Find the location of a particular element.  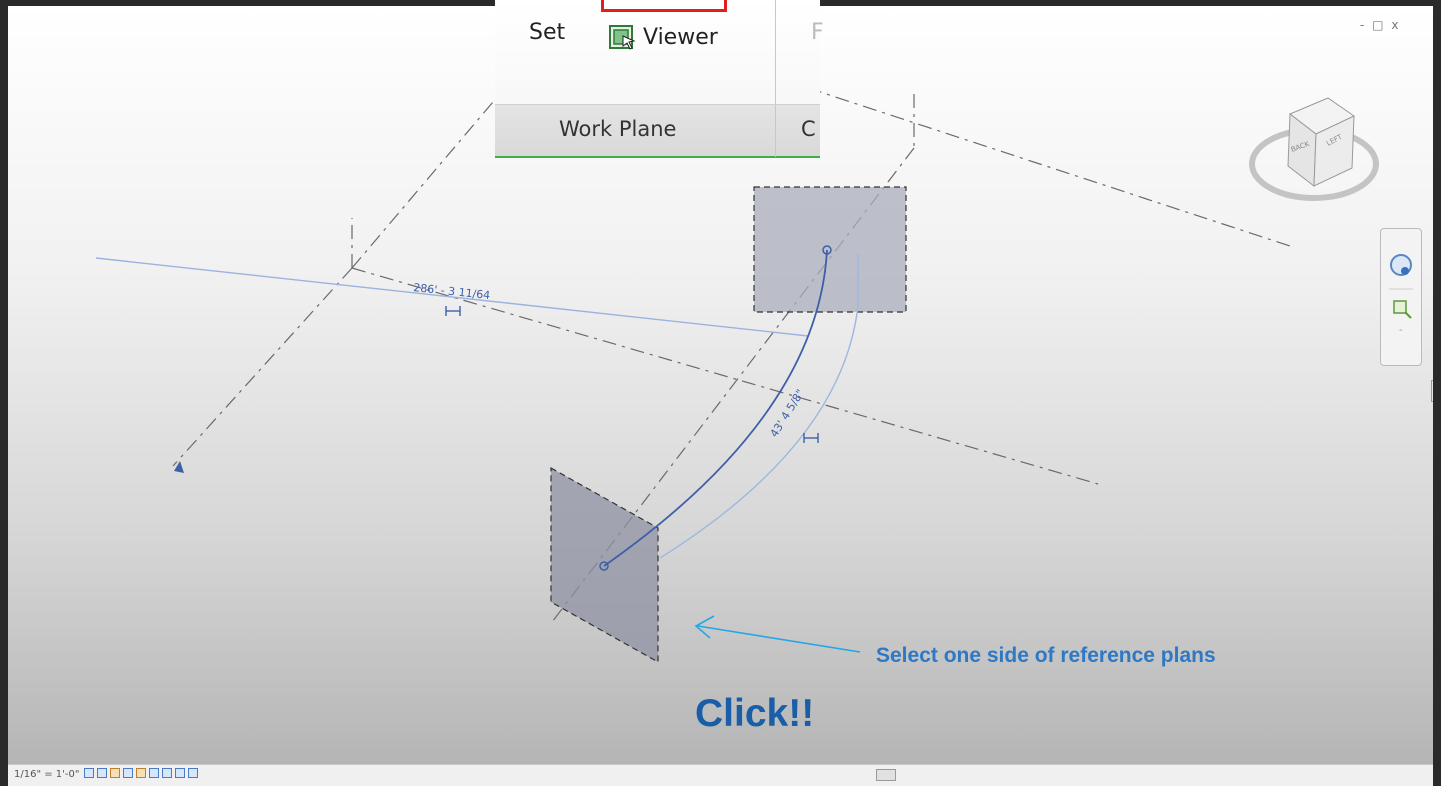

navigation-bar: - is located at coordinates (1401, 297).